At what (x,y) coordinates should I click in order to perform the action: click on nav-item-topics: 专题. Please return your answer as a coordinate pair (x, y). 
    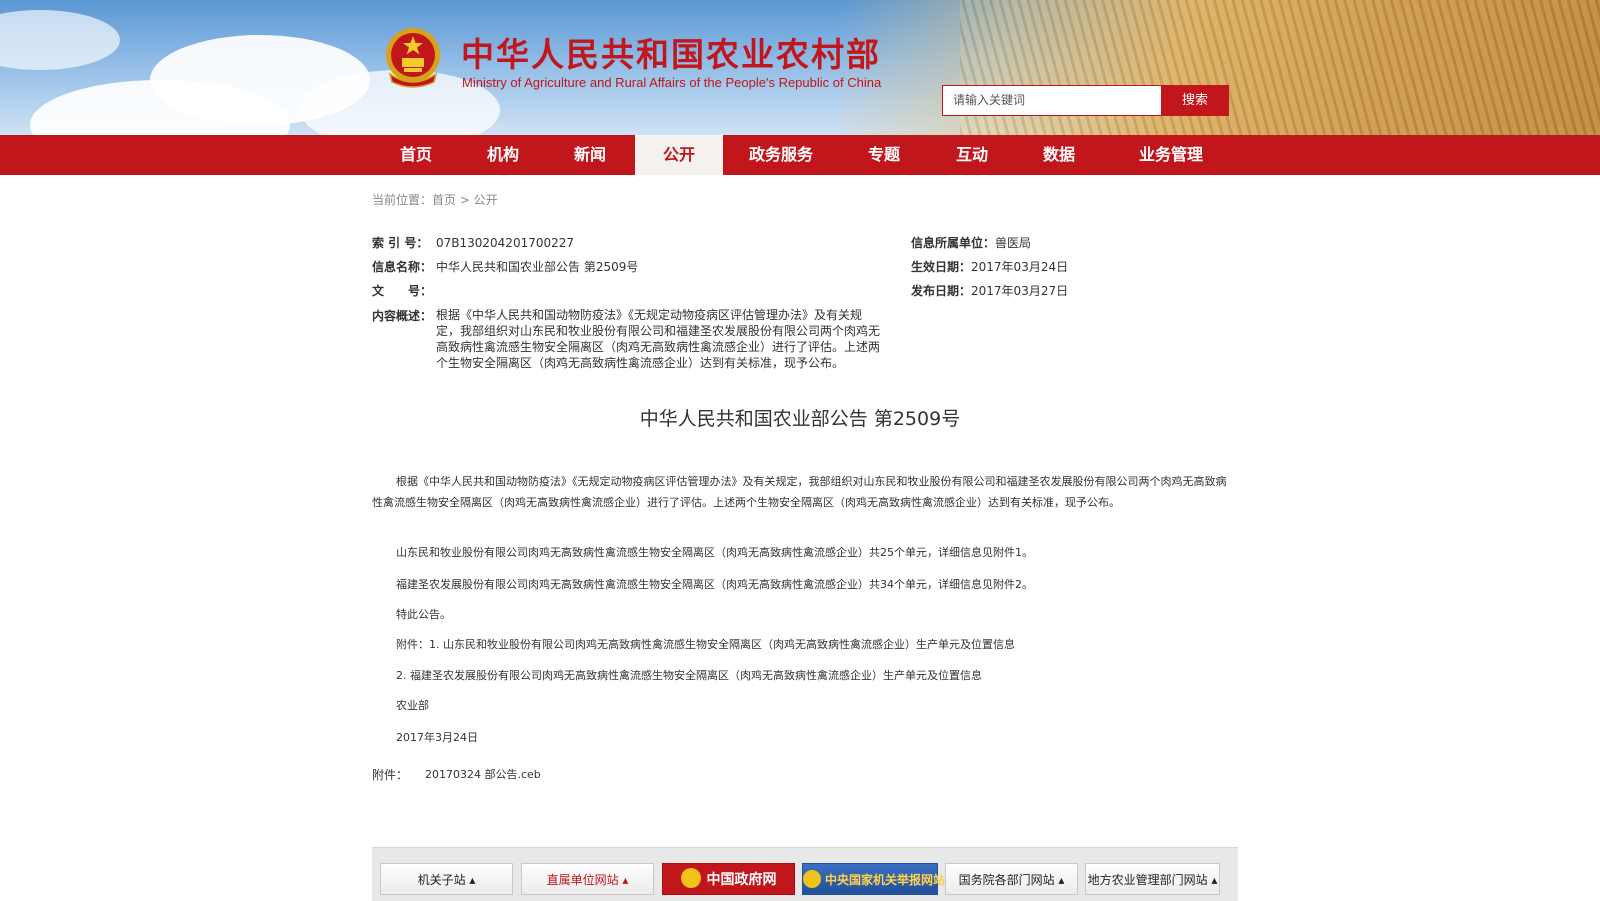
    Looking at the image, I should click on (884, 155).